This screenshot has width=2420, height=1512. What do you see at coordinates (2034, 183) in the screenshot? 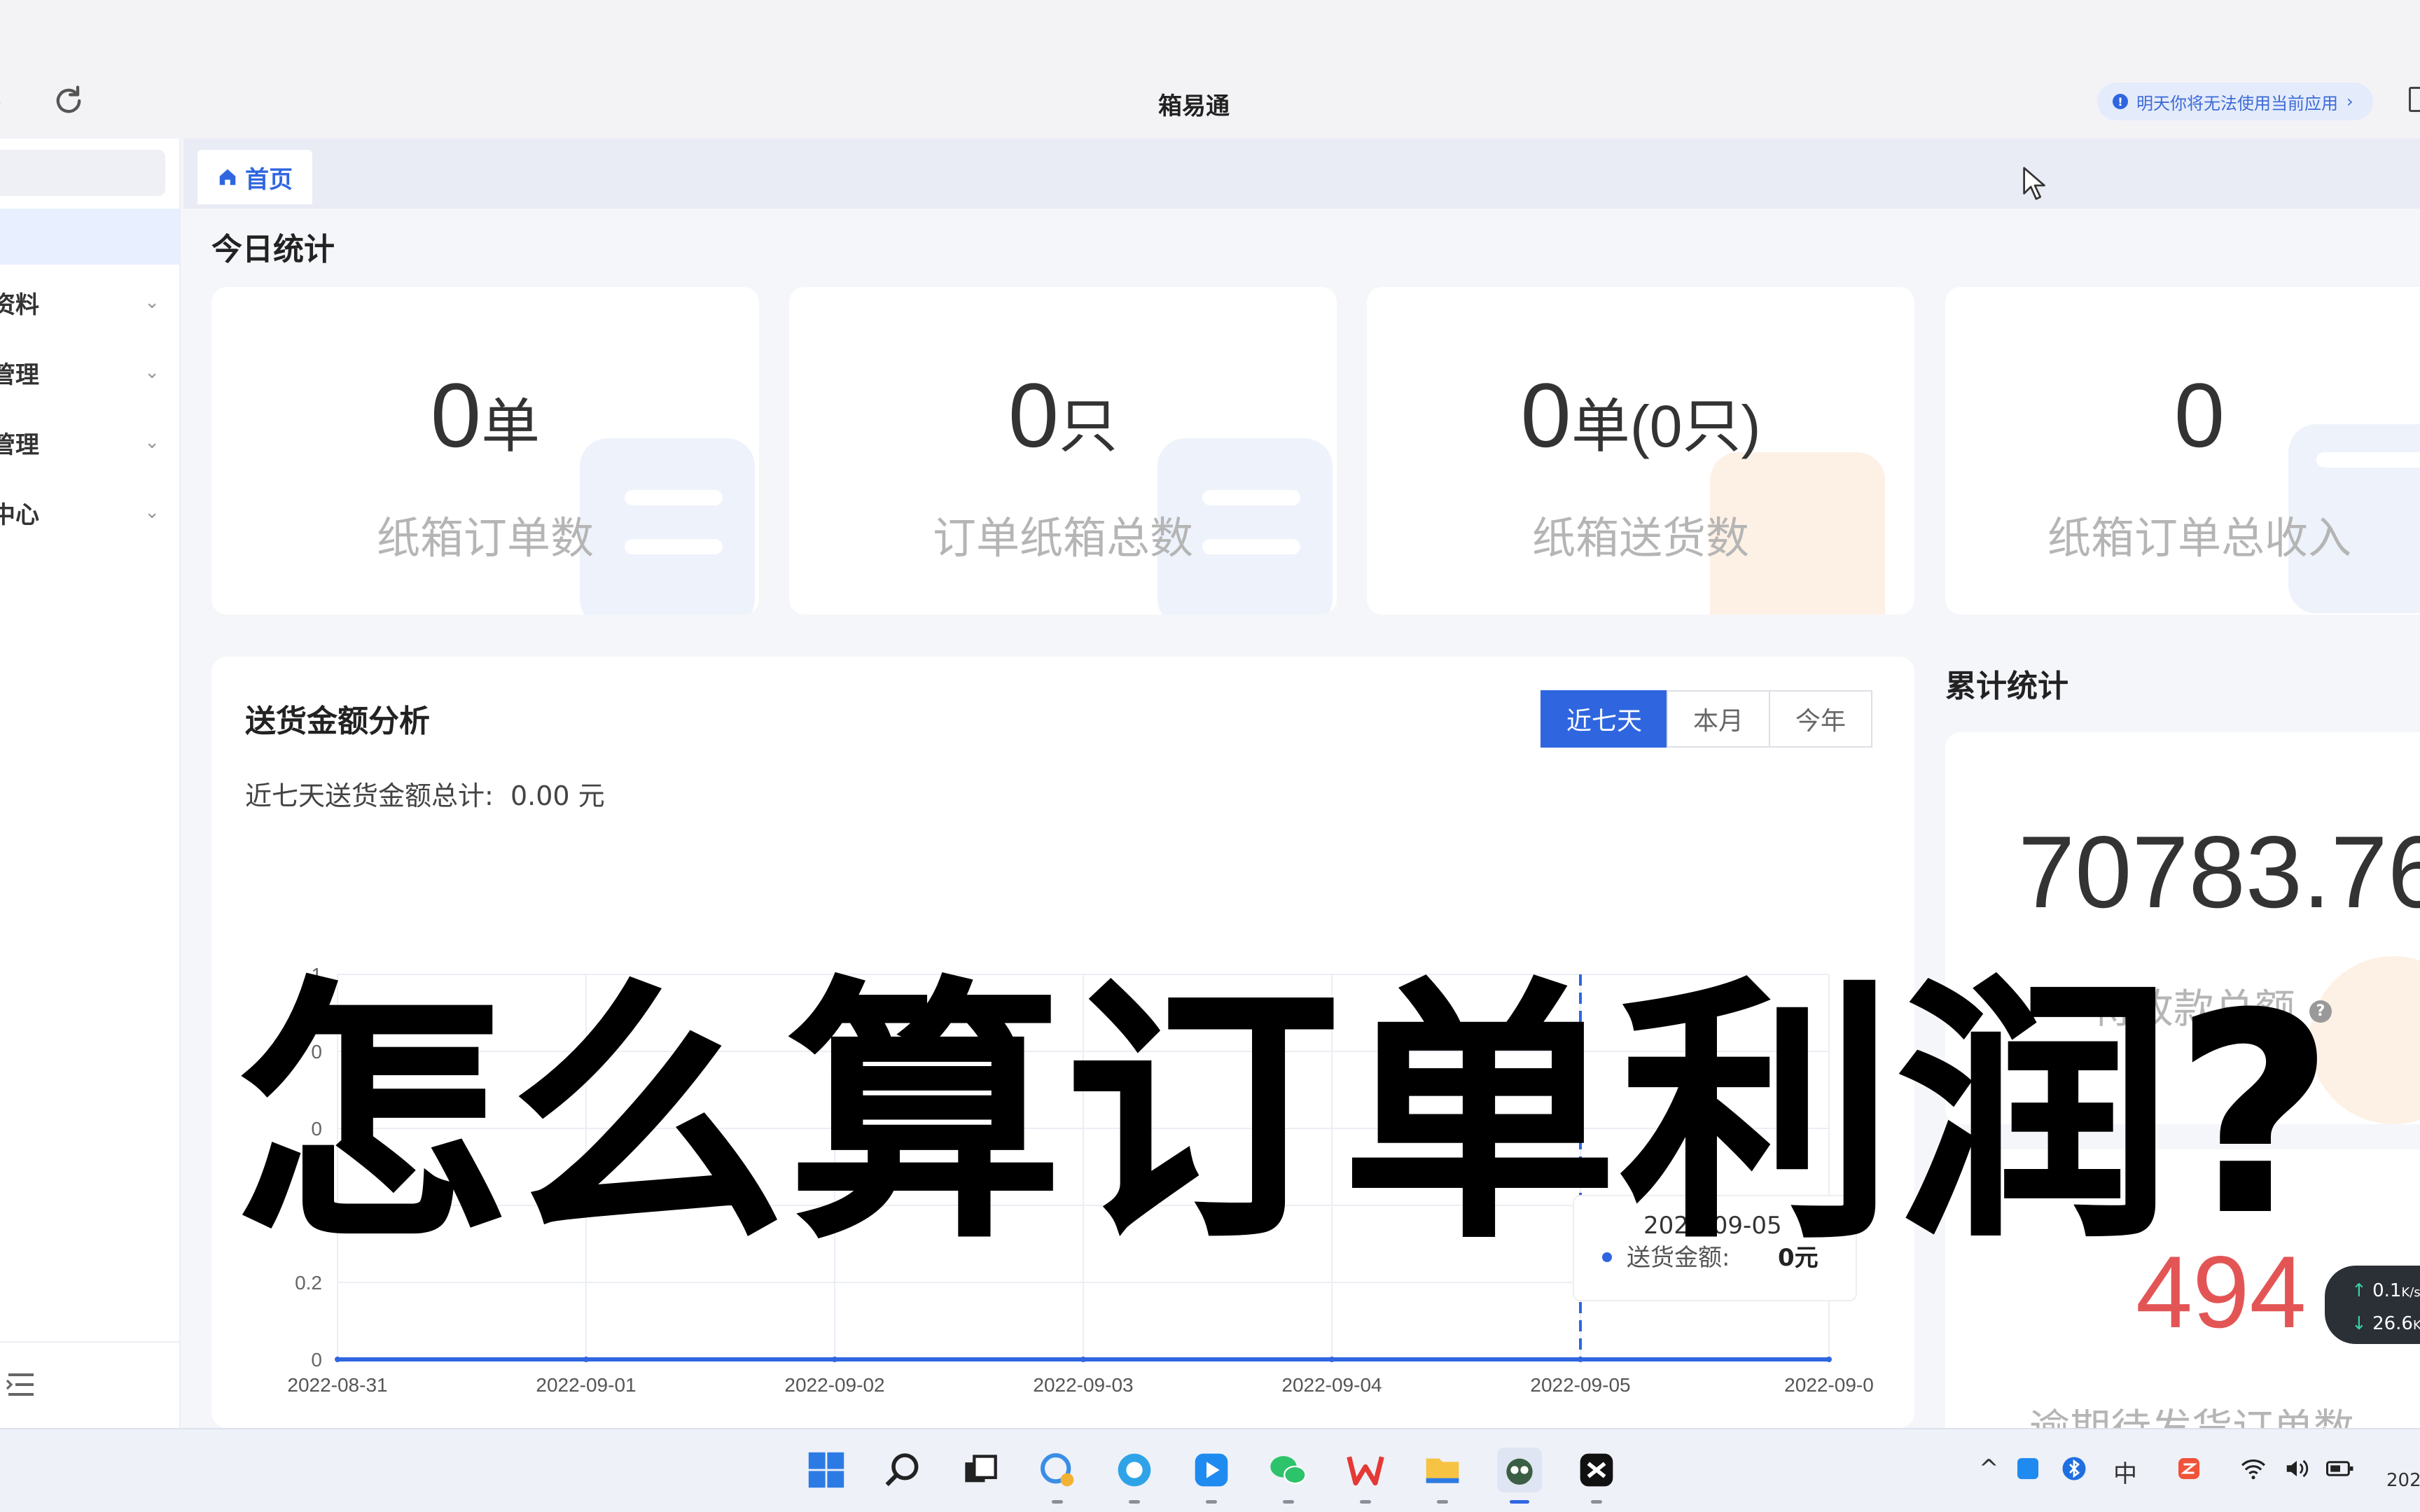
I see `mouse-cursor-icon` at bounding box center [2034, 183].